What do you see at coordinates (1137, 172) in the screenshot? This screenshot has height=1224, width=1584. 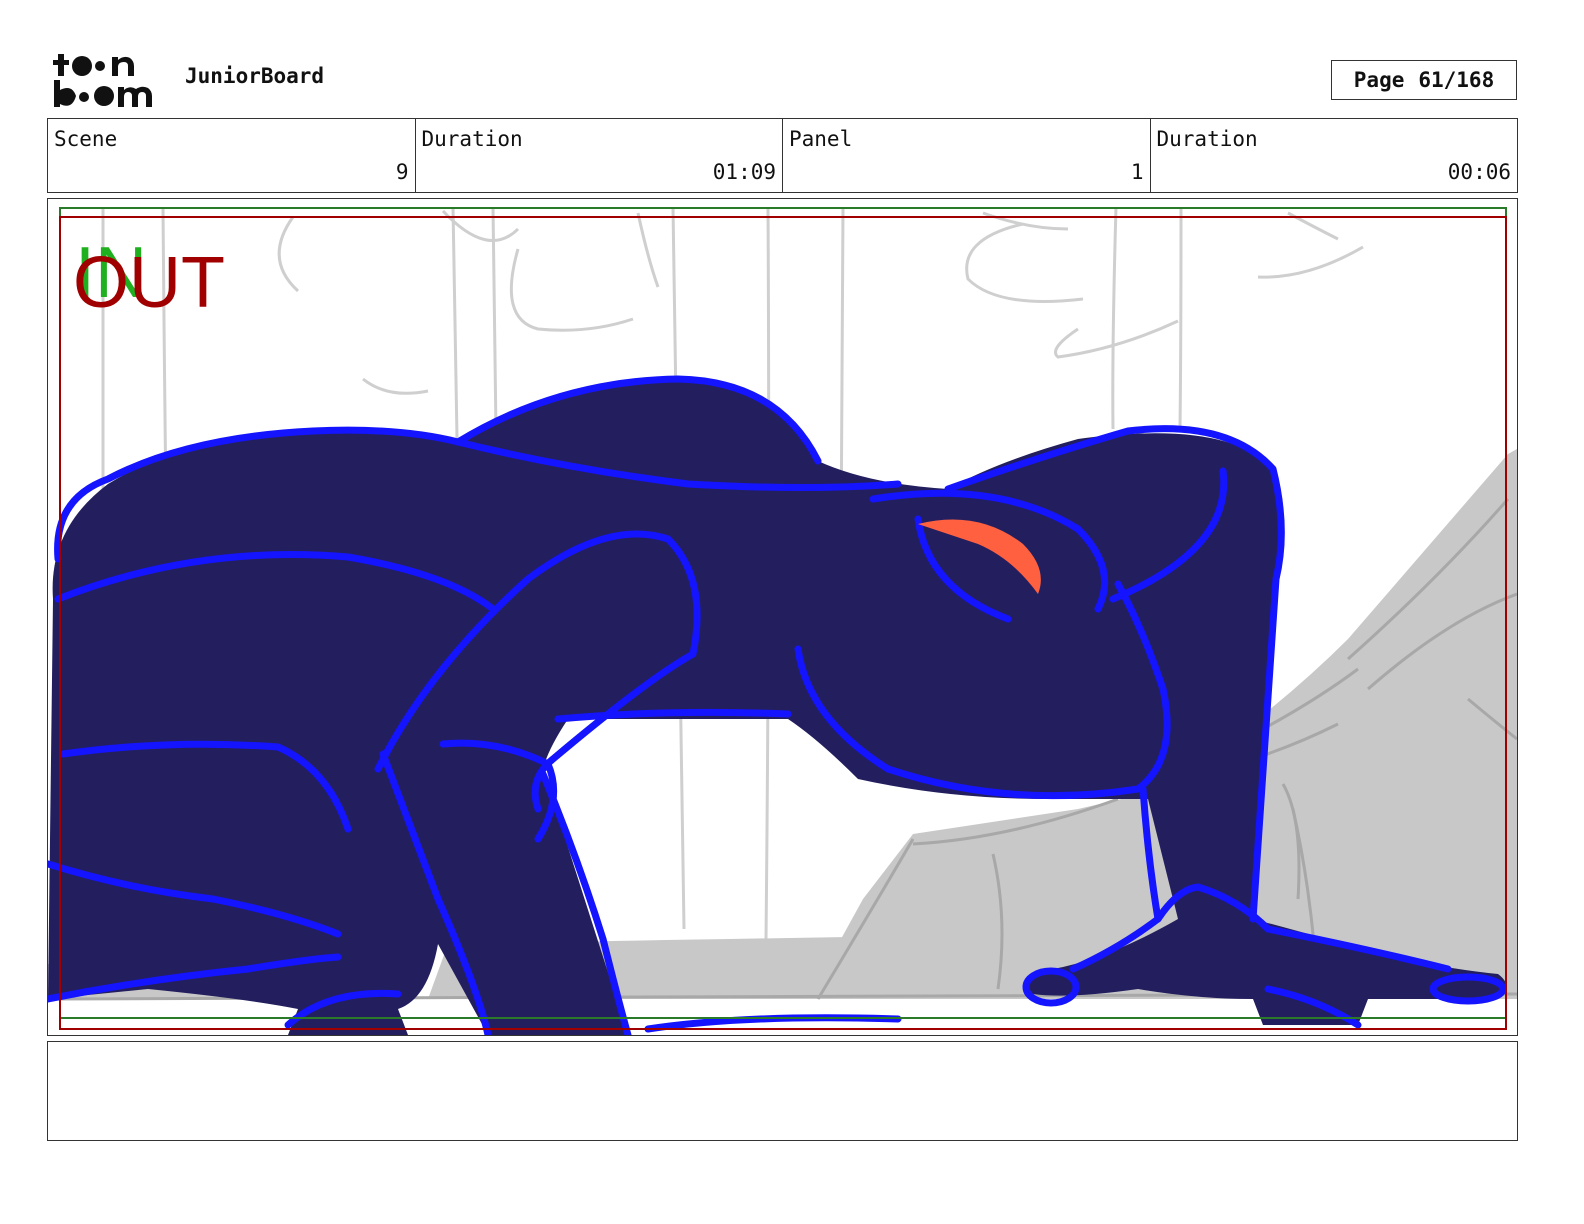 I see `panel-value: 1` at bounding box center [1137, 172].